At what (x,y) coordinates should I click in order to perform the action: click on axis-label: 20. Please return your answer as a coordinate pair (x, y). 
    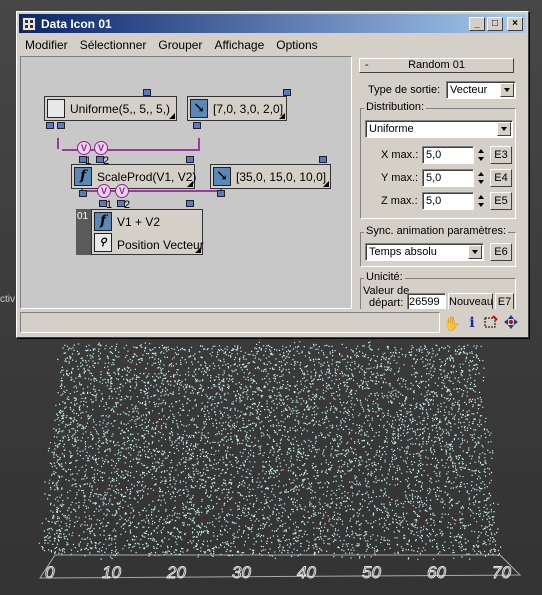
    Looking at the image, I should click on (176, 572).